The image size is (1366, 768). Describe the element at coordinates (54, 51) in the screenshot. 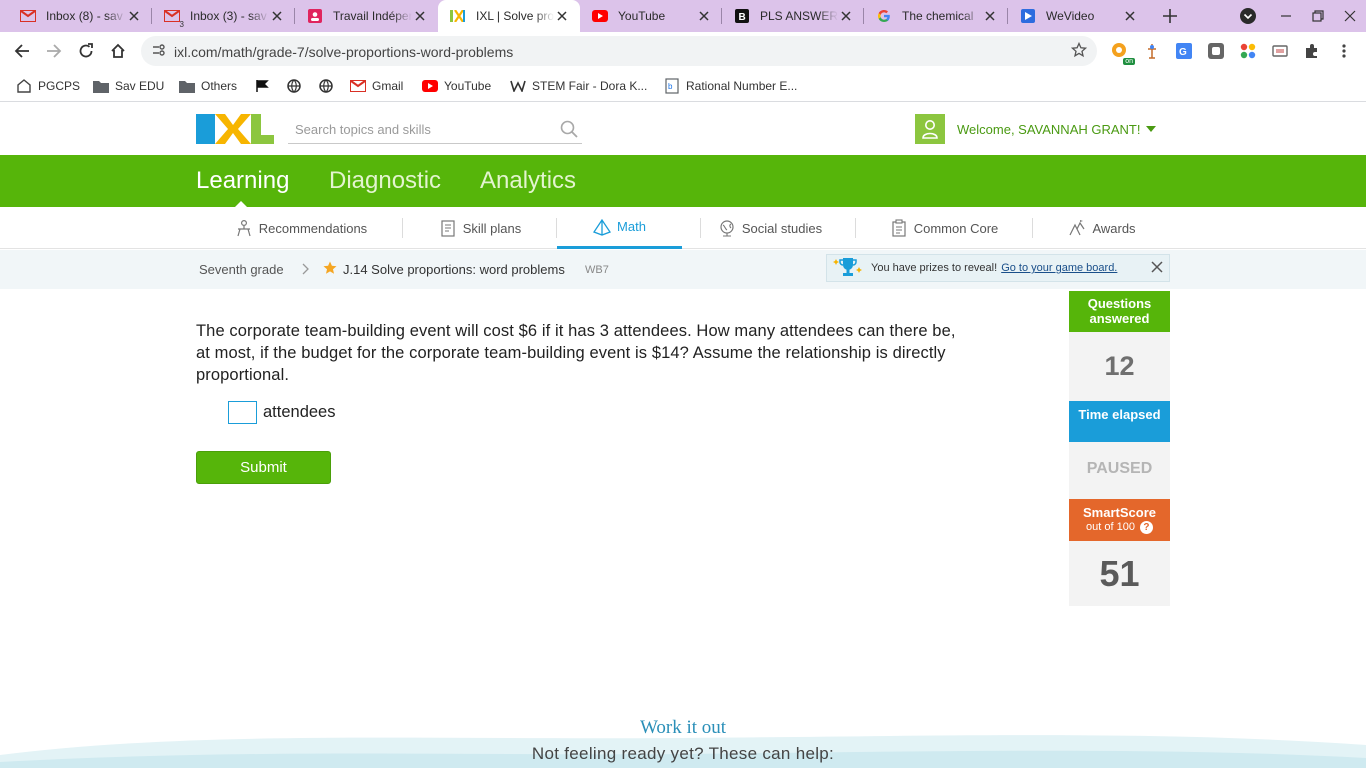

I see `forward-button` at that location.